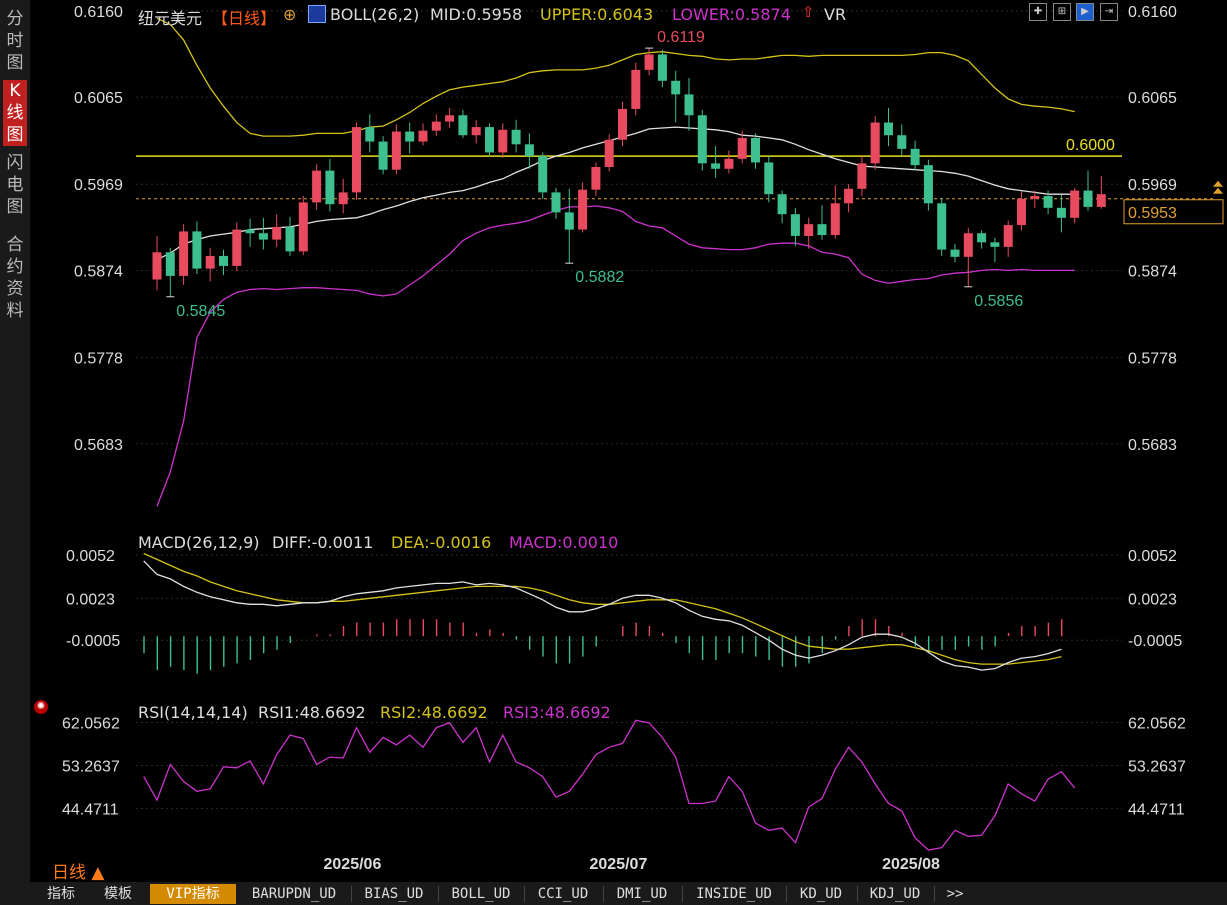 The height and width of the screenshot is (905, 1227). Describe the element at coordinates (731, 14) in the screenshot. I see `boll-lower-value: LOWER:0.5874` at that location.